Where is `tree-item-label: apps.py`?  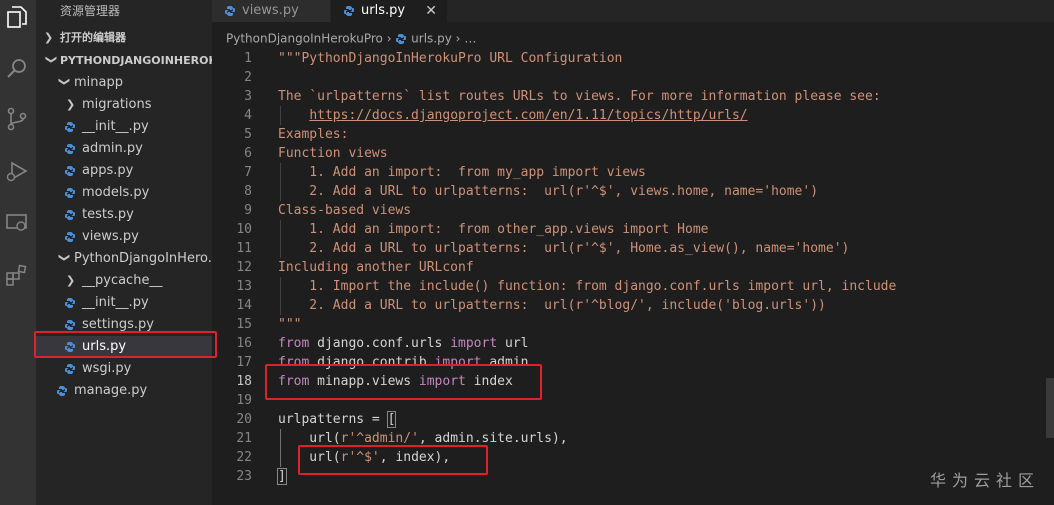
tree-item-label: apps.py is located at coordinates (108, 170).